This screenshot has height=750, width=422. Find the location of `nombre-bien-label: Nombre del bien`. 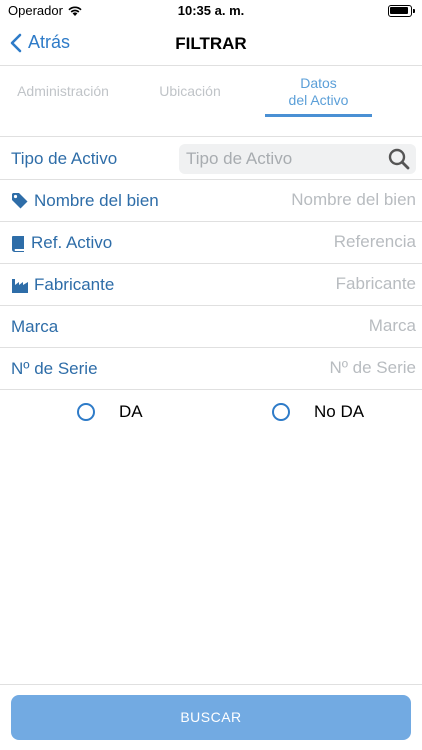

nombre-bien-label: Nombre del bien is located at coordinates (85, 201).